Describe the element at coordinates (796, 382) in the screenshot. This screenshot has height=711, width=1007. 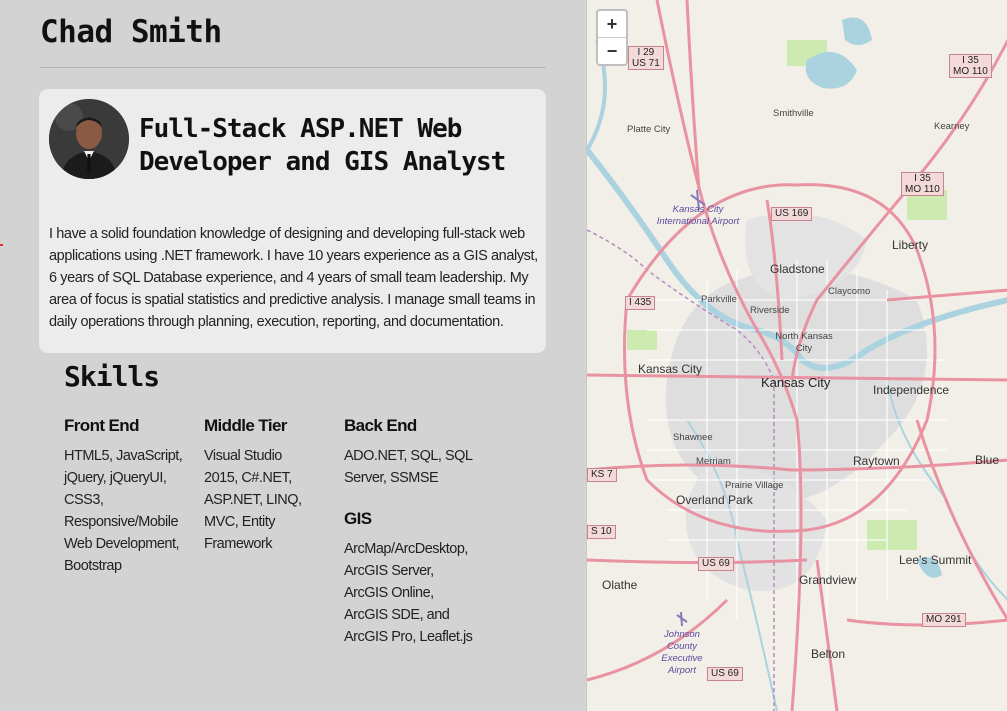
I see `place-kansas-city-mo: Kansas City` at that location.